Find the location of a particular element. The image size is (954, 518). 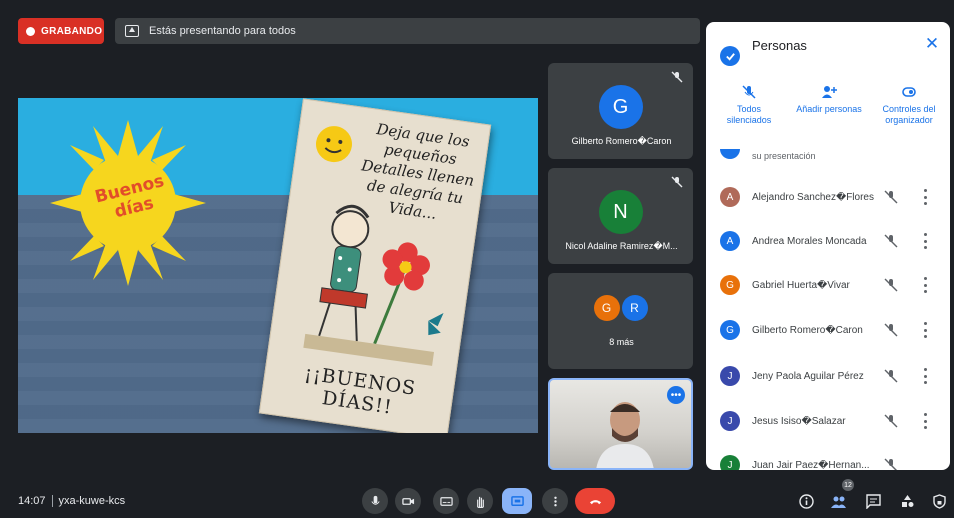

recording-badge: GRABANDO is located at coordinates (61, 31).